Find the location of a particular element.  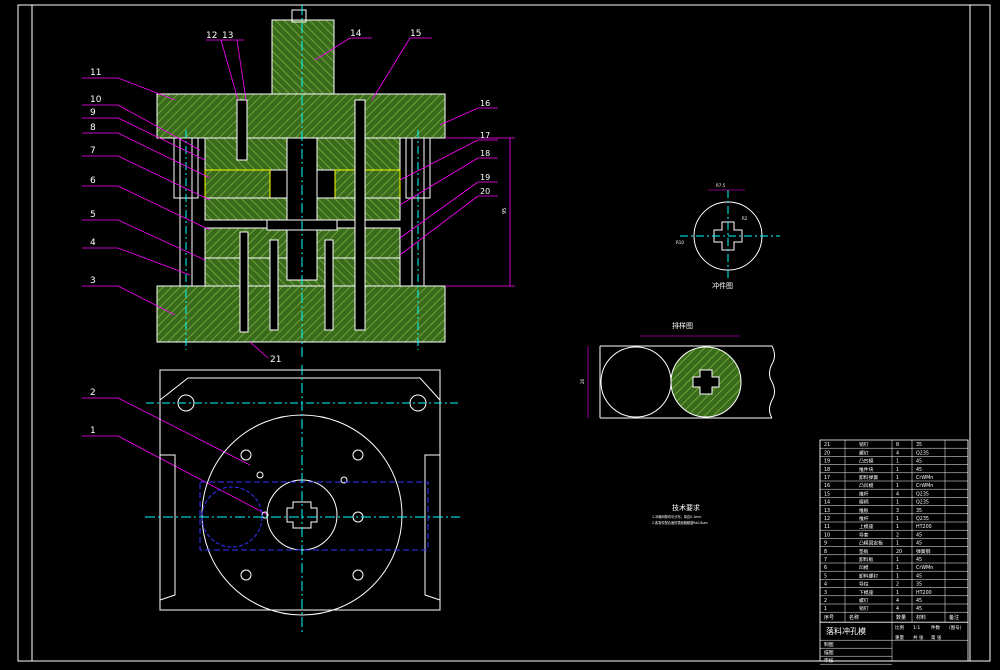

leader-number-19: 19 is located at coordinates (485, 177).